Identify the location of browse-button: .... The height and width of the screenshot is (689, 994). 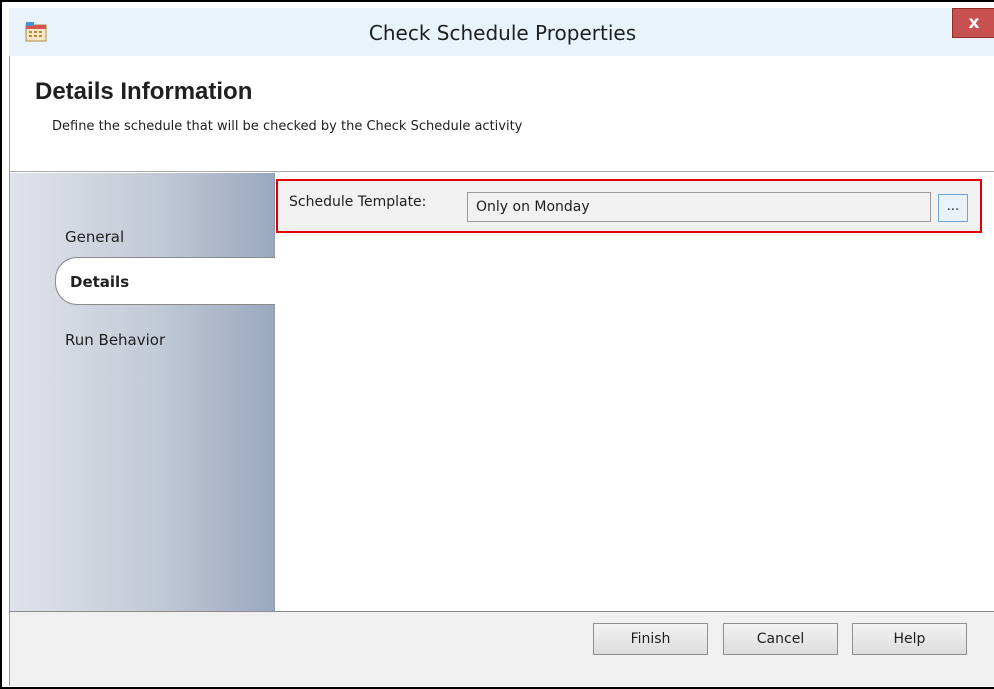
(953, 208).